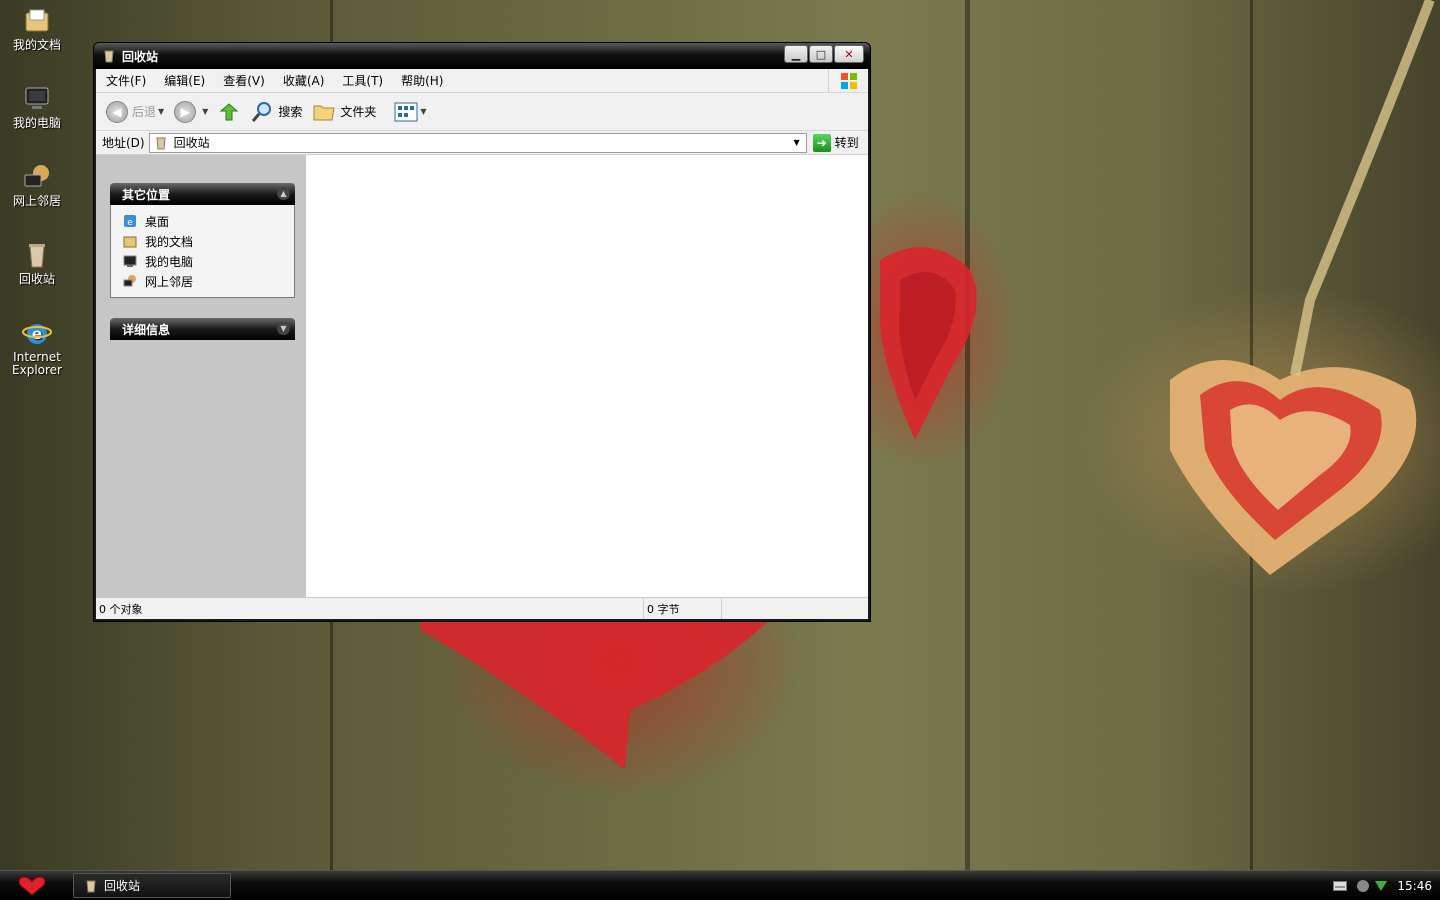  Describe the element at coordinates (482, 81) in the screenshot. I see `menu-bar: 文件(F) 编辑(E) 查看(V) 收藏(A) 工具(T) 帮助(H)` at that location.